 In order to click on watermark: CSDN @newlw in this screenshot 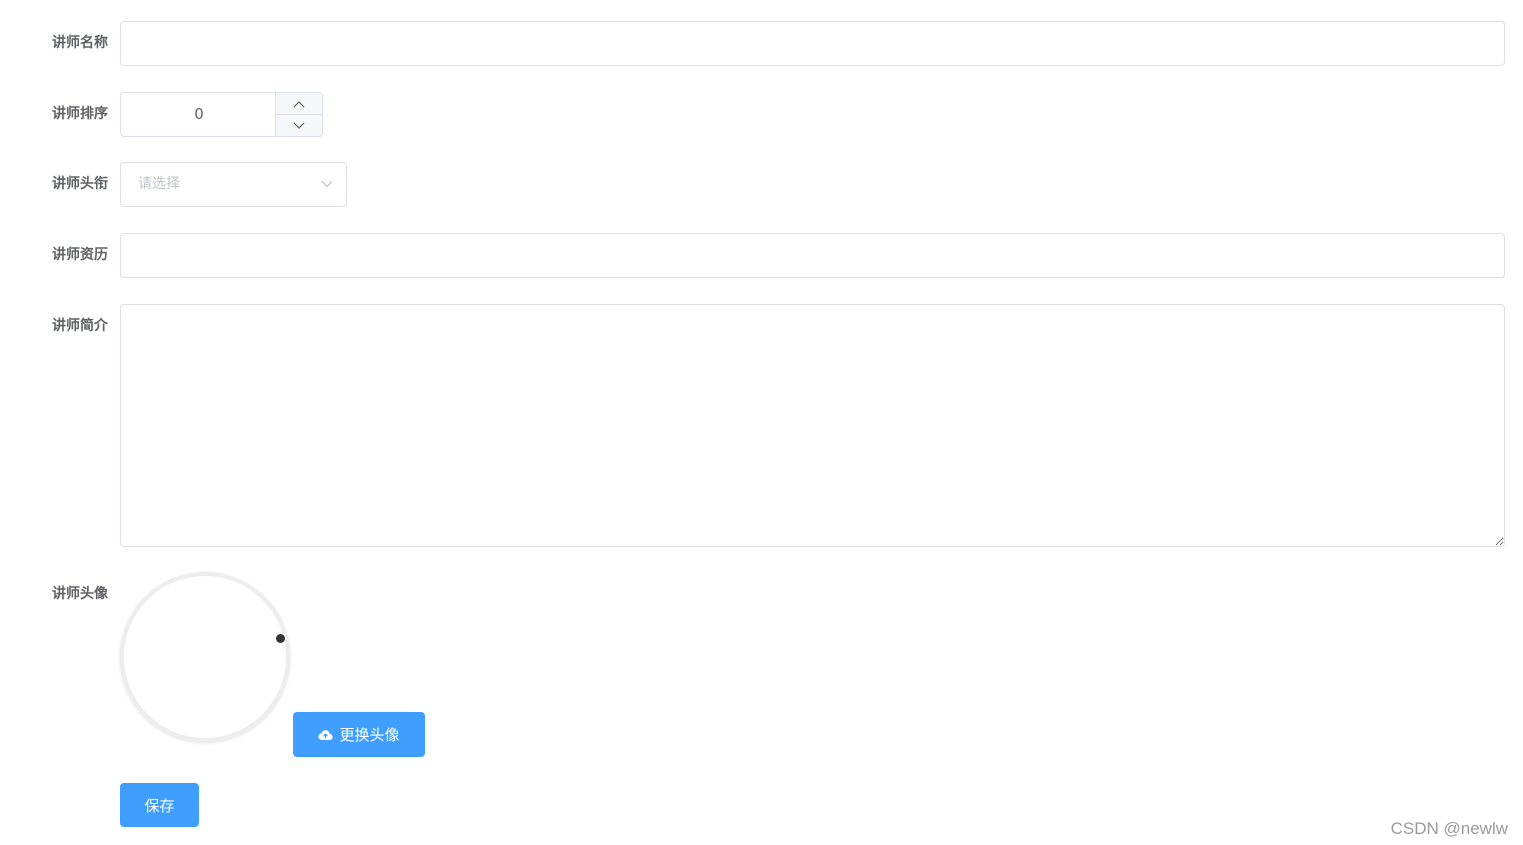, I will do `click(1449, 828)`.